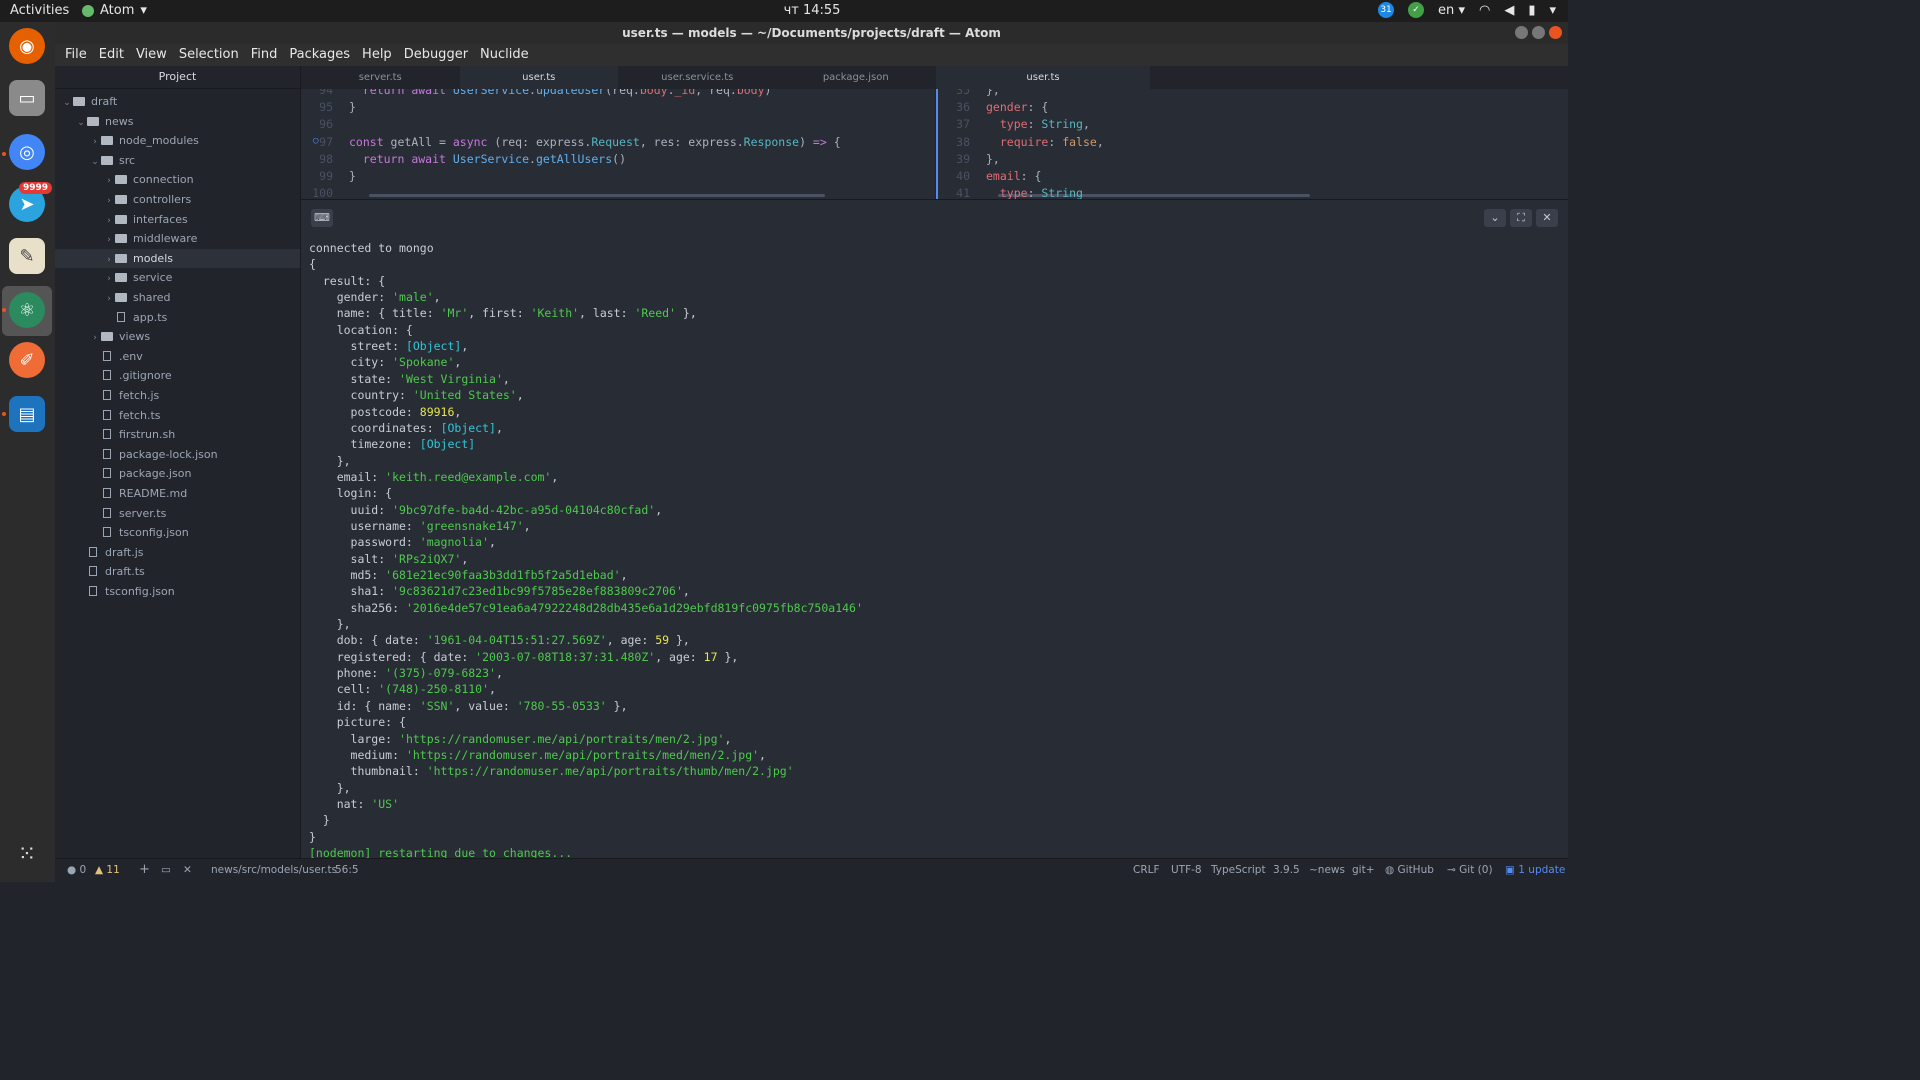 This screenshot has width=1920, height=1080. Describe the element at coordinates (27, 256) in the screenshot. I see `text-editor-icon: ✎` at that location.